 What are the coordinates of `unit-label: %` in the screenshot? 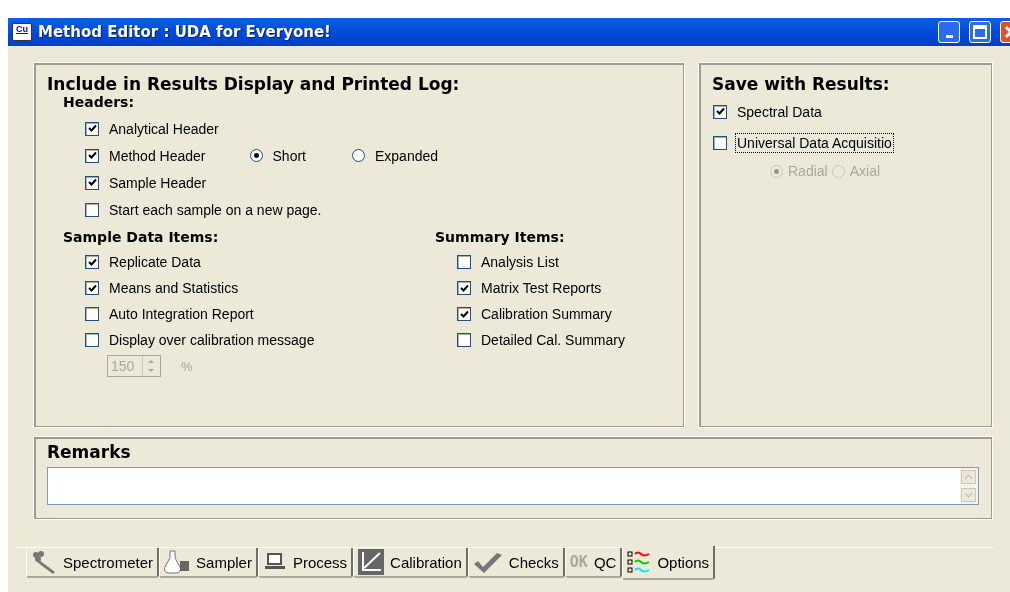 It's located at (187, 366).